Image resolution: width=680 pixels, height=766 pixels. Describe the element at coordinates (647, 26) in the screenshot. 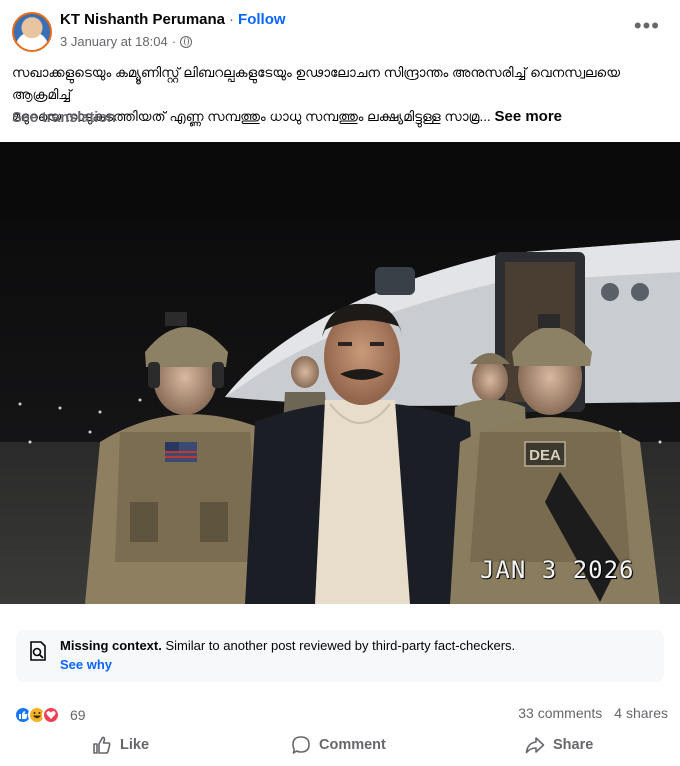

I see `more-options-icon: •••` at that location.